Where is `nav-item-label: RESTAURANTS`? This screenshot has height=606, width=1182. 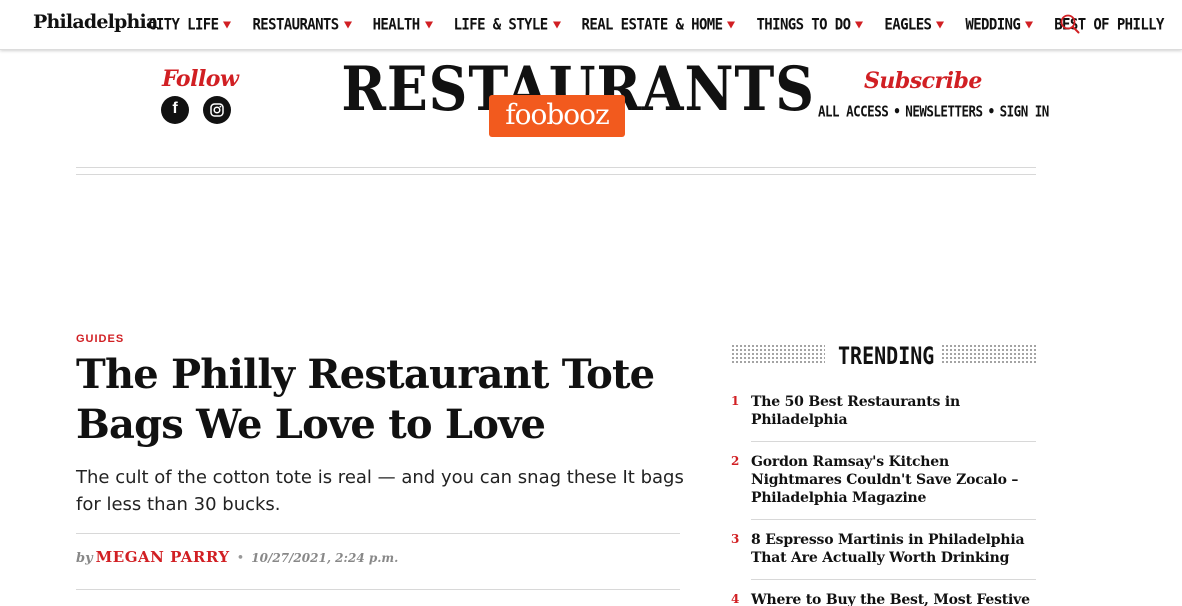
nav-item-label: RESTAURANTS is located at coordinates (295, 25).